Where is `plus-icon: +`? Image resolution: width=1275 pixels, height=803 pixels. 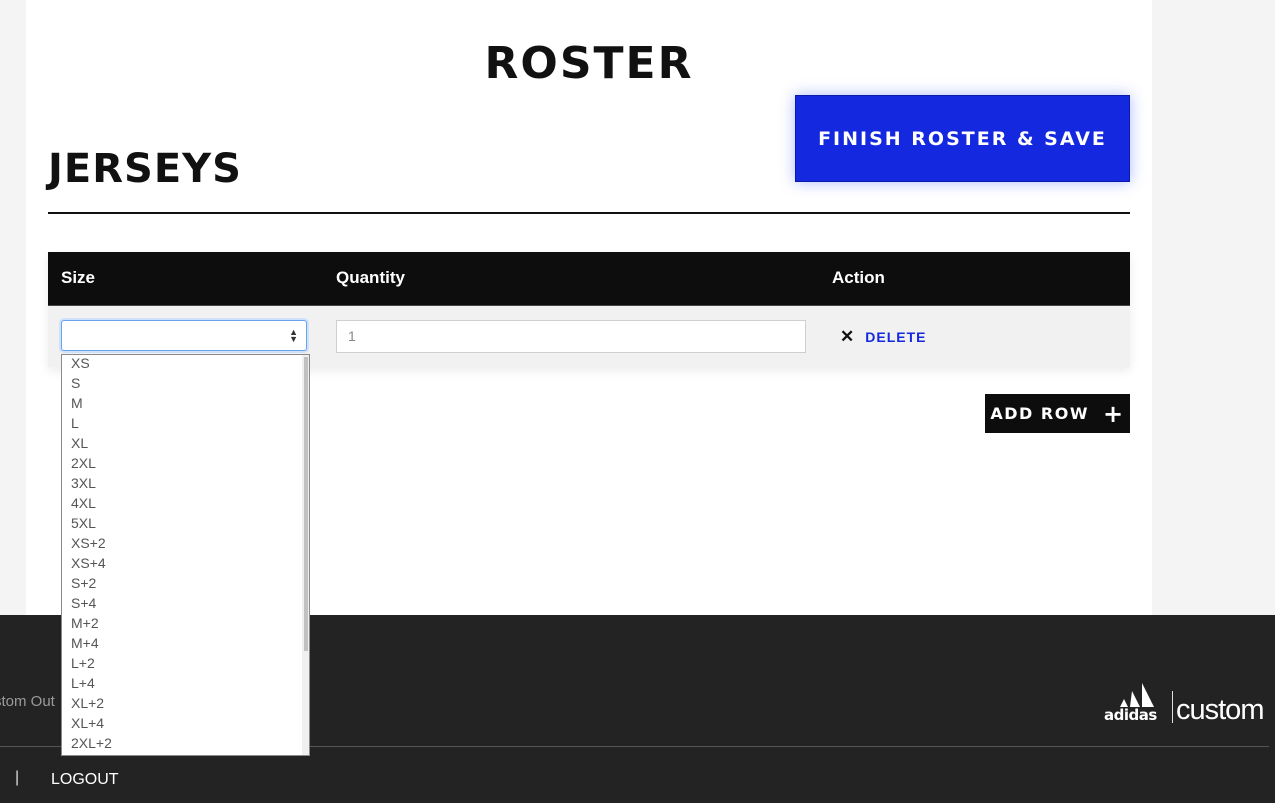 plus-icon: + is located at coordinates (1113, 413).